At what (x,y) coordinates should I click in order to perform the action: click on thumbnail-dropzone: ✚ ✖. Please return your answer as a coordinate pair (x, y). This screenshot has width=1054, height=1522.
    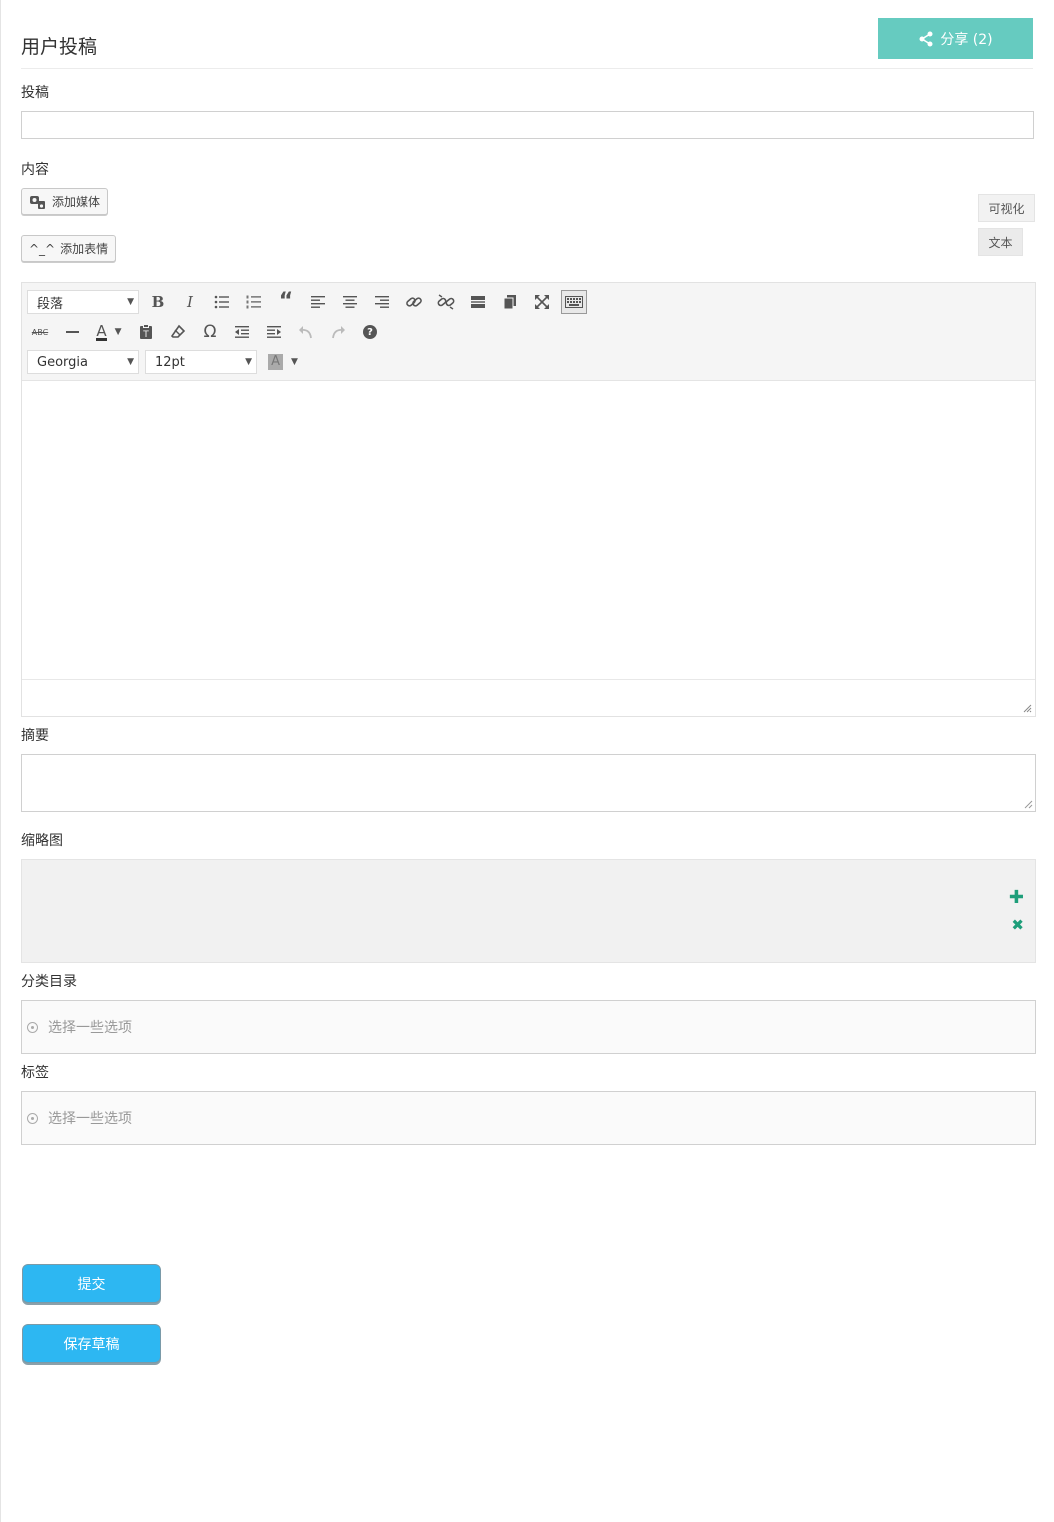
    Looking at the image, I should click on (528, 911).